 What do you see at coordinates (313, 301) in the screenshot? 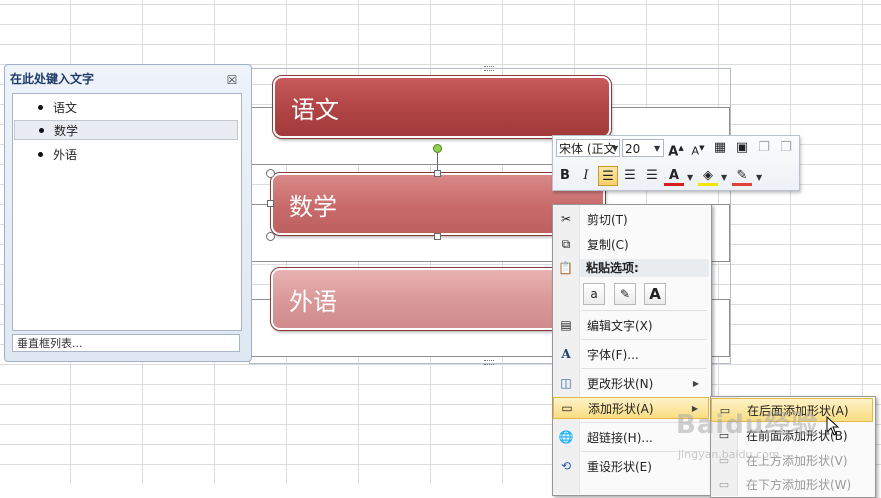
I see `shape-3-text: 外语` at bounding box center [313, 301].